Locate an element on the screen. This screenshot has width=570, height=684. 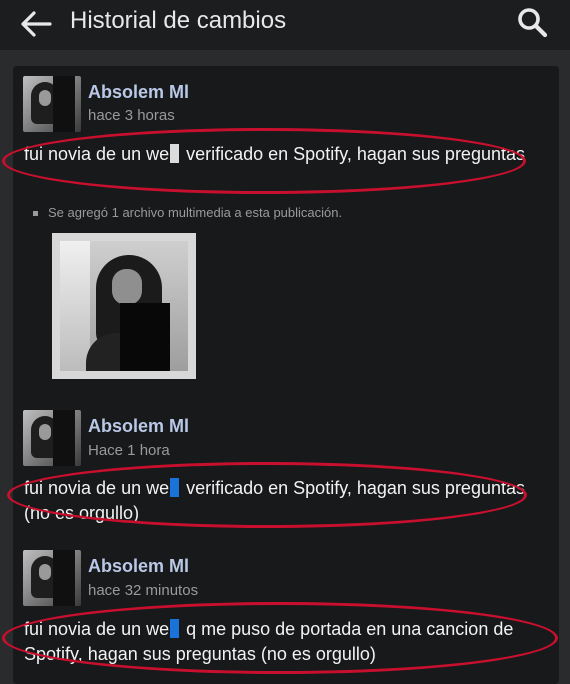
timestamp: hace 3 horas is located at coordinates (131, 115).